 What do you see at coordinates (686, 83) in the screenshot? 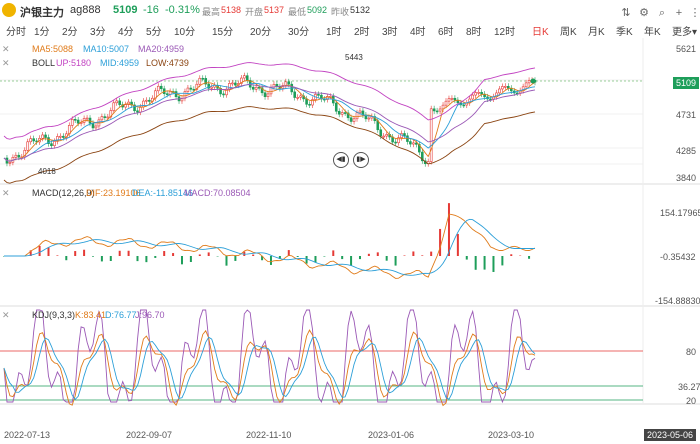
I see `current-price-tag: 5109` at bounding box center [686, 83].